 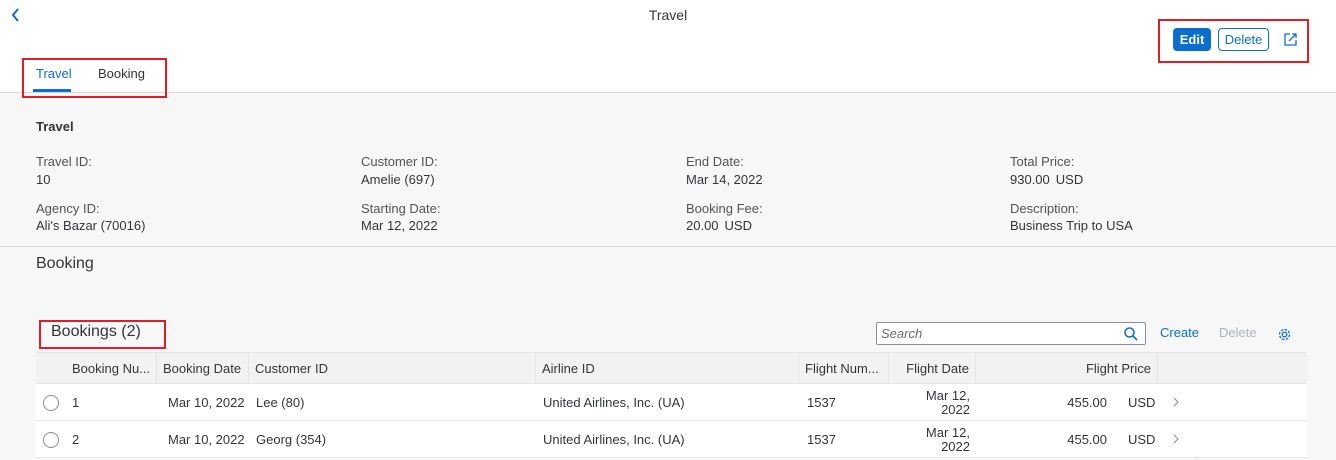 I want to click on column-header-booking-date: Booking Date, so click(x=203, y=368).